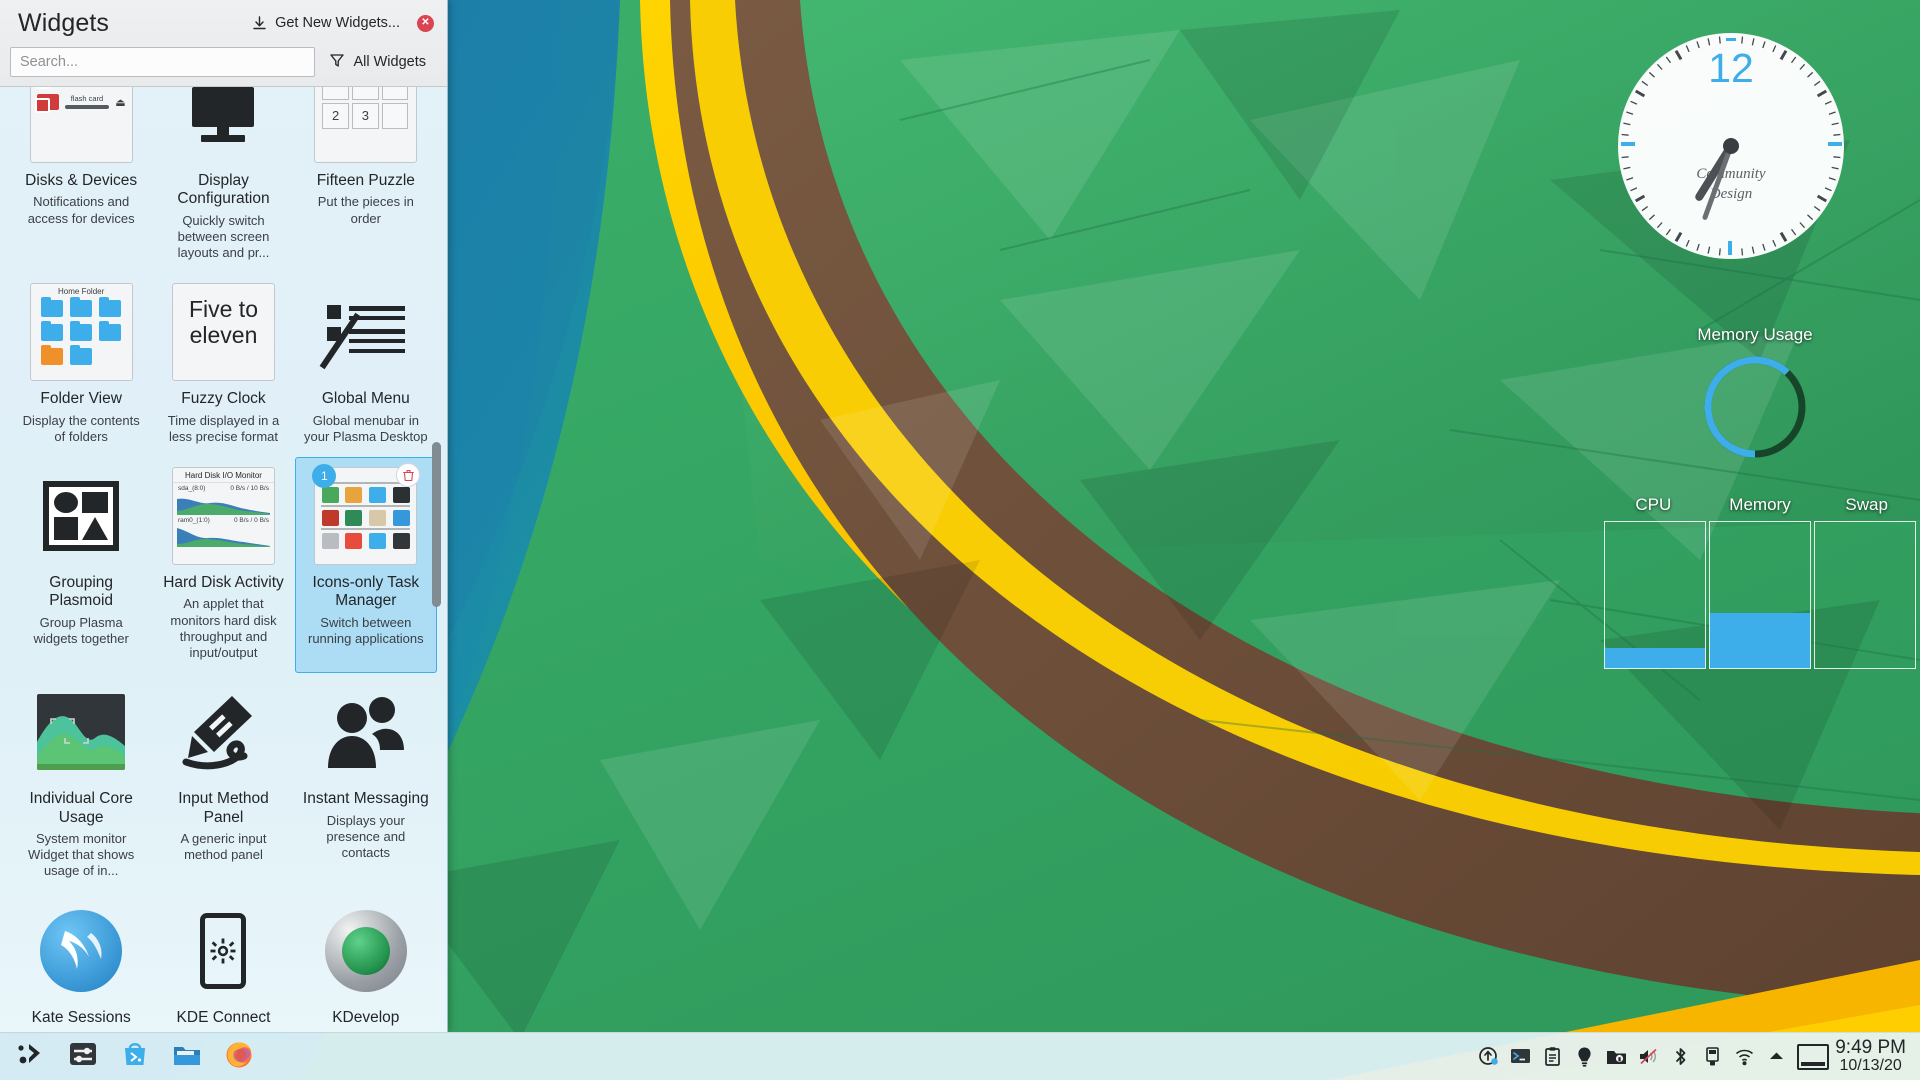 The width and height of the screenshot is (1920, 1080). What do you see at coordinates (135, 1057) in the screenshot?
I see `taskbar-discover-button` at bounding box center [135, 1057].